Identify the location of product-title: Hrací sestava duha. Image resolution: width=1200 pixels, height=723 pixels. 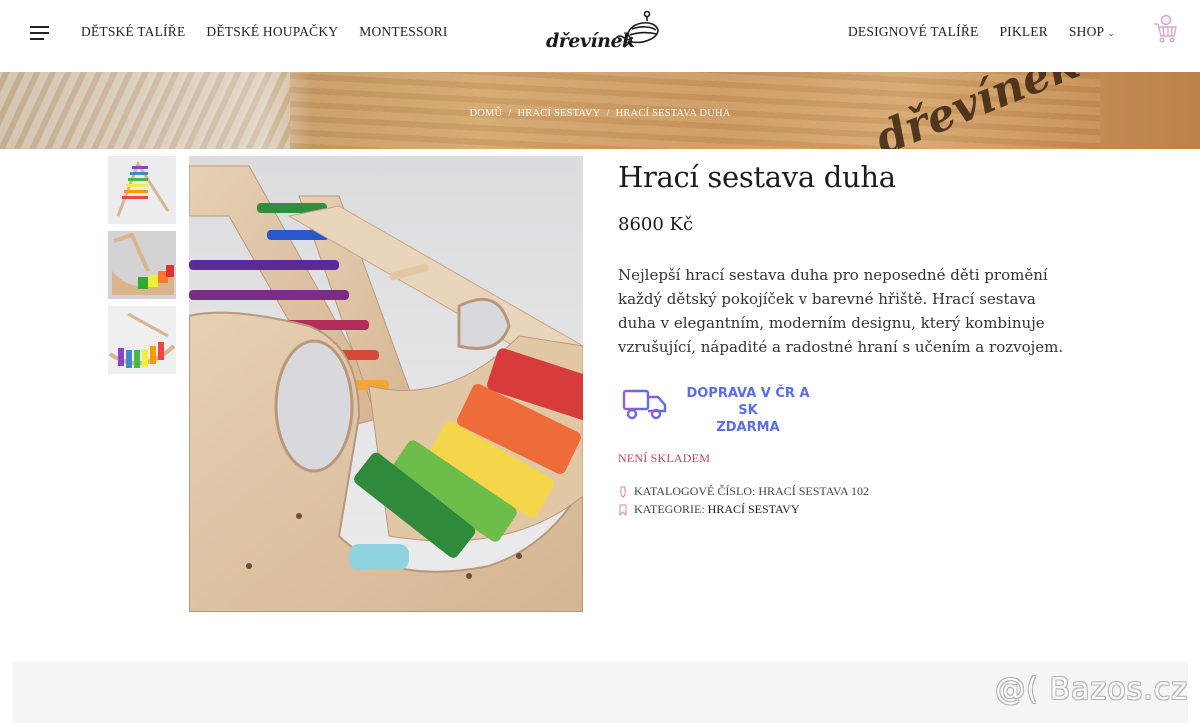
(757, 177).